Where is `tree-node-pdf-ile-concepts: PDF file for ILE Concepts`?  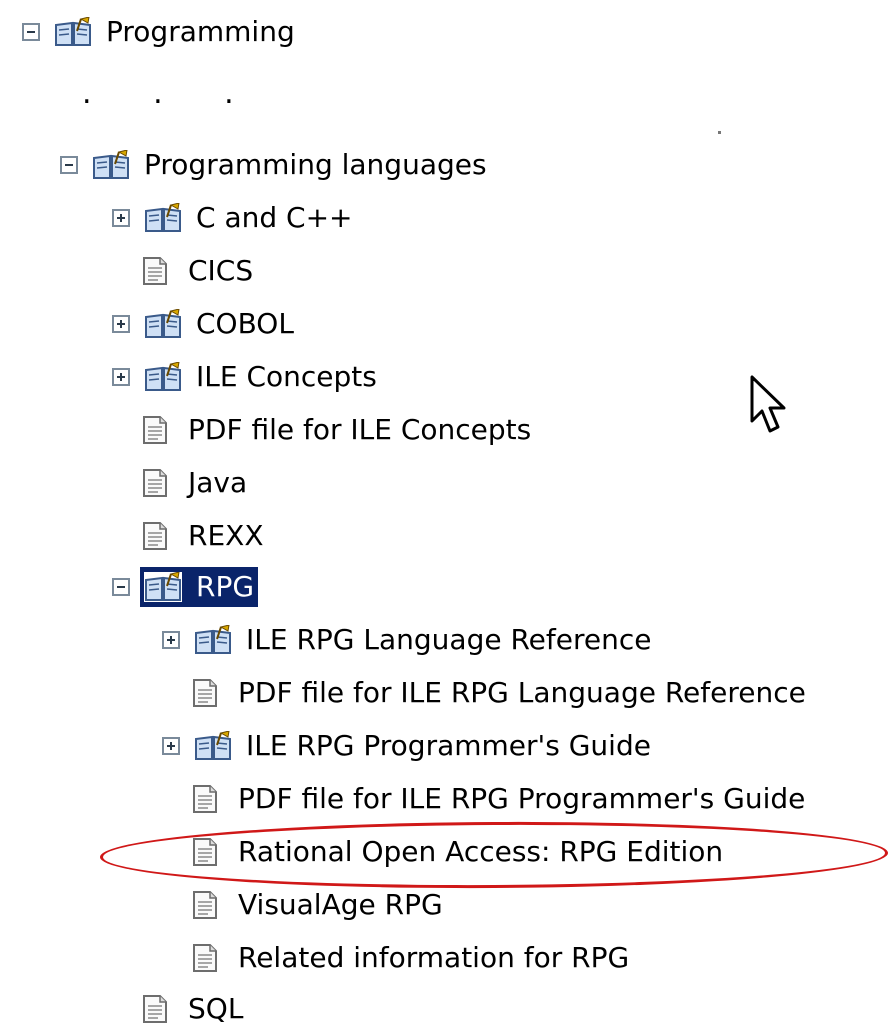 tree-node-pdf-ile-concepts: PDF file for ILE Concepts is located at coordinates (323, 430).